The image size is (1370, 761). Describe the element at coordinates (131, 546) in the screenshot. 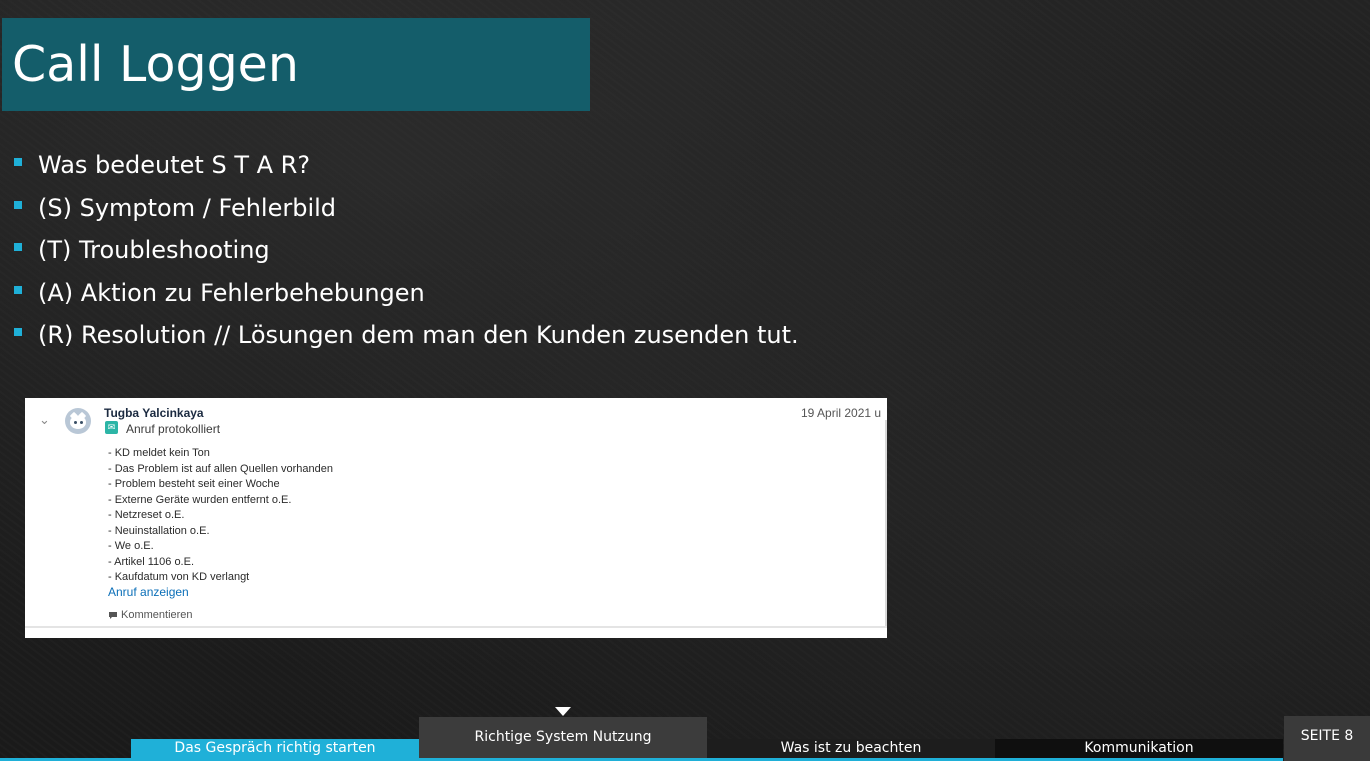

I see `note-line: - We o.E.` at that location.